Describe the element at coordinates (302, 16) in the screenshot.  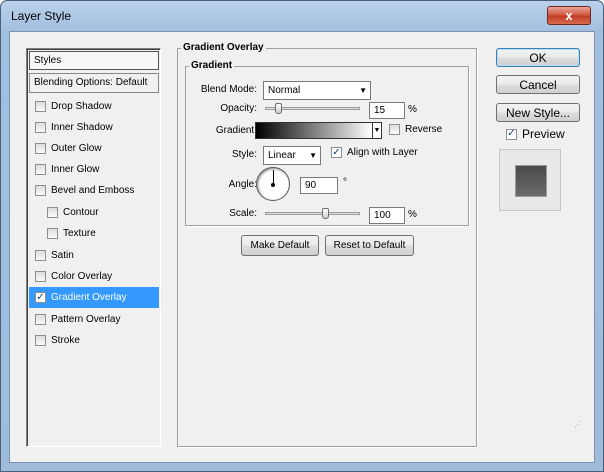
I see `title-bar: Layer Style x` at that location.